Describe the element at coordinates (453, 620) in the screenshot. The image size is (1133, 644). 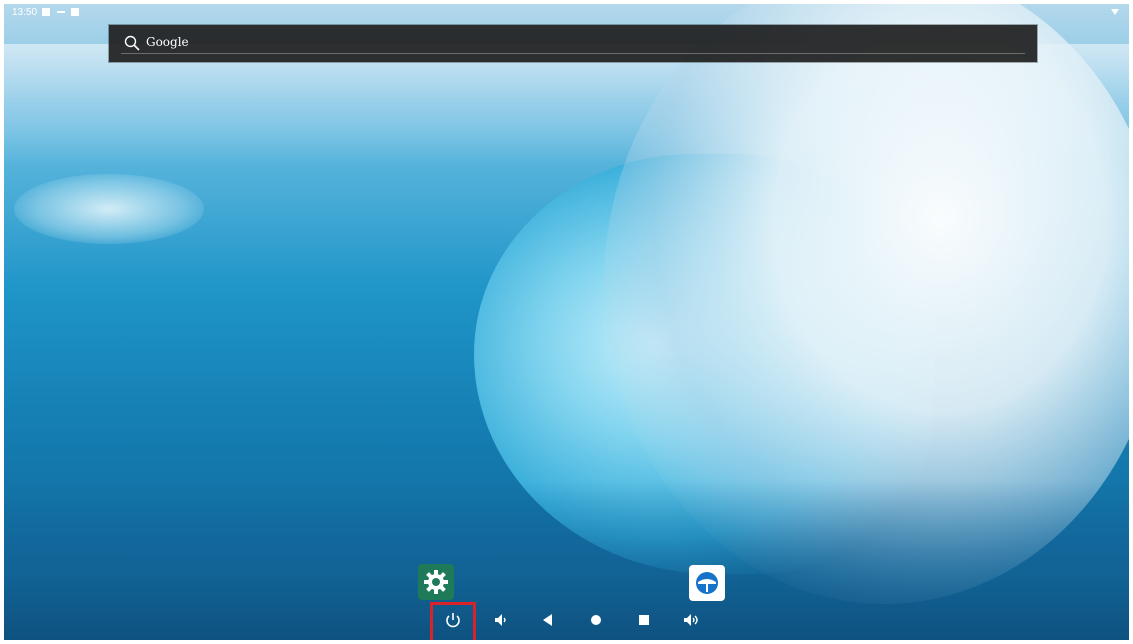
I see `power-icon` at that location.